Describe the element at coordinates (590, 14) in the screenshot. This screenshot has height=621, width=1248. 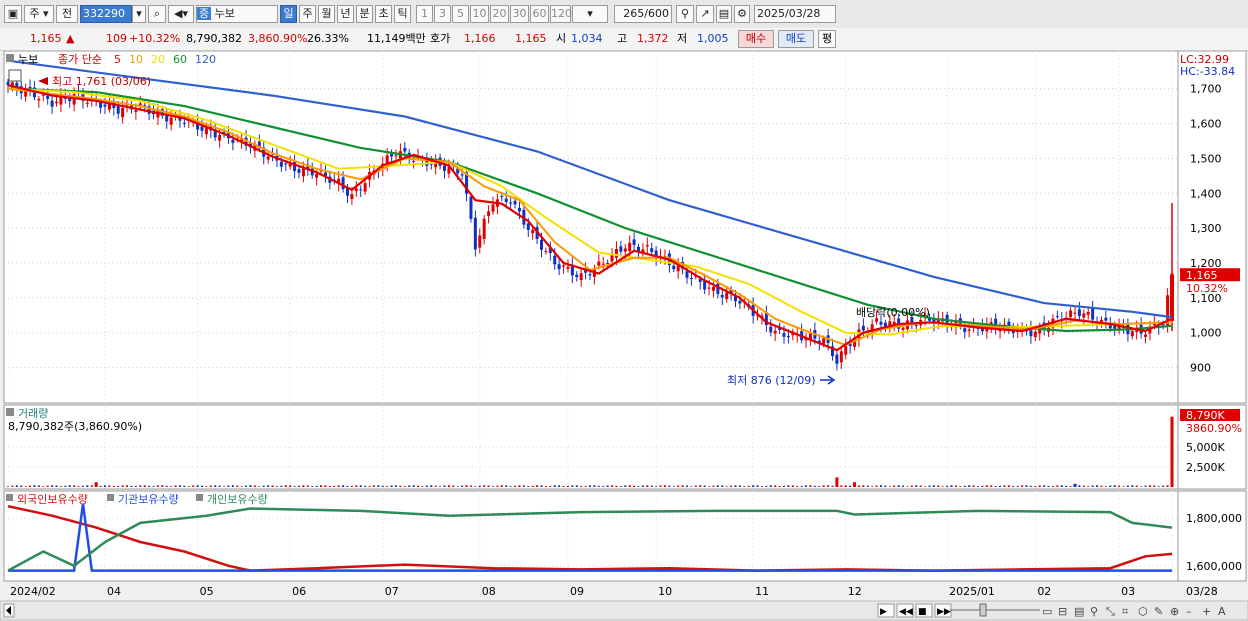
I see `interval-select: ▾` at that location.